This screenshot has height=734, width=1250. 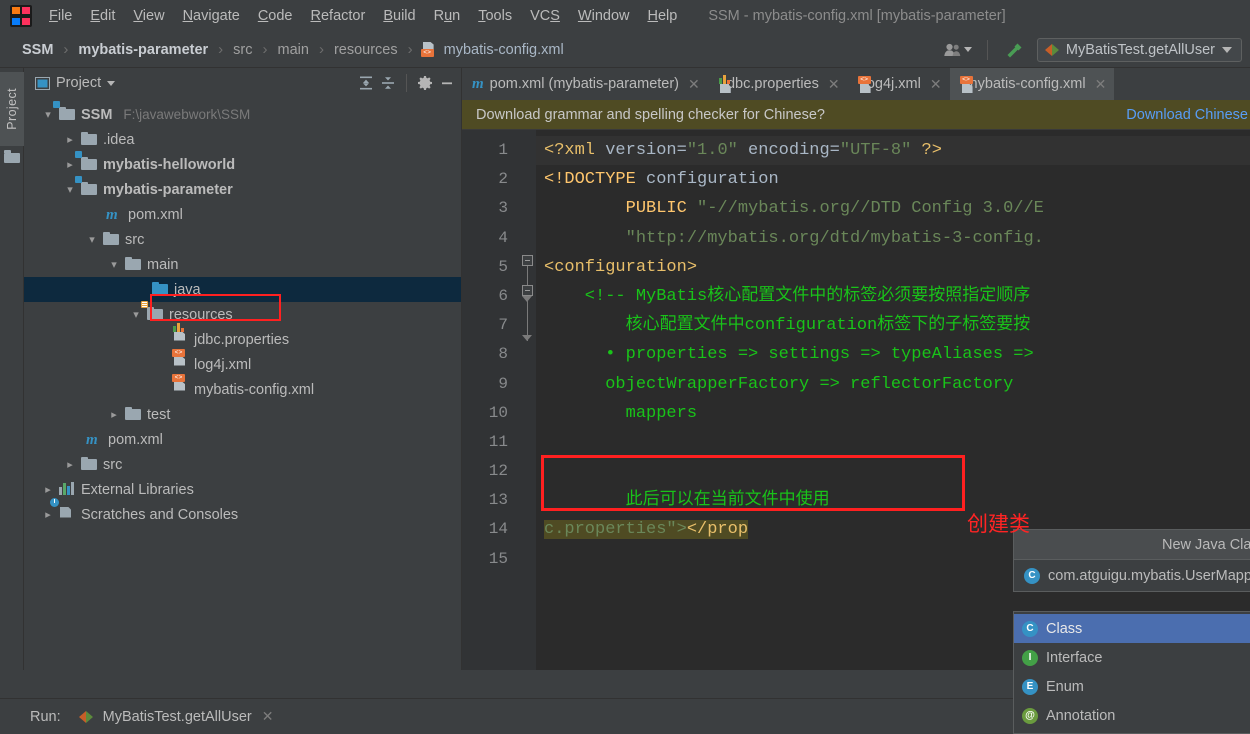 I want to click on menu-run: Run, so click(x=447, y=16).